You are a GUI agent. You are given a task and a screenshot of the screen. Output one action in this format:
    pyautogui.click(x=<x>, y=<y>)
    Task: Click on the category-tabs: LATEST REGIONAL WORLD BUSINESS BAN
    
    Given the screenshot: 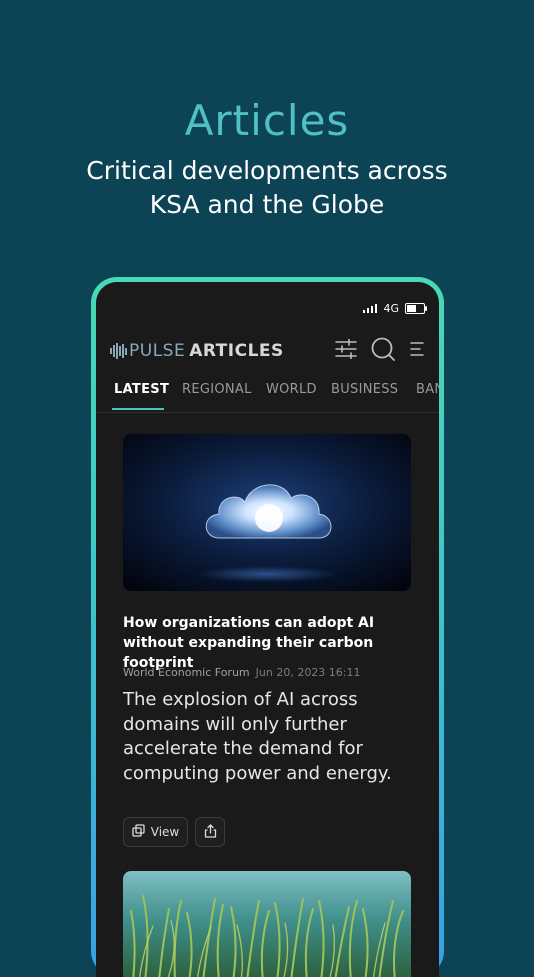 What is the action you would take?
    pyautogui.click(x=267, y=392)
    